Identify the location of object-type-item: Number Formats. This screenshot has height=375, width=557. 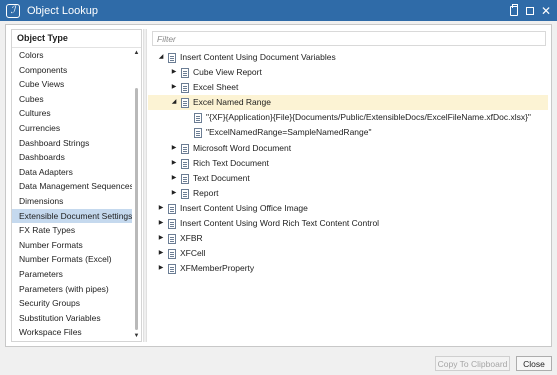
(73, 245).